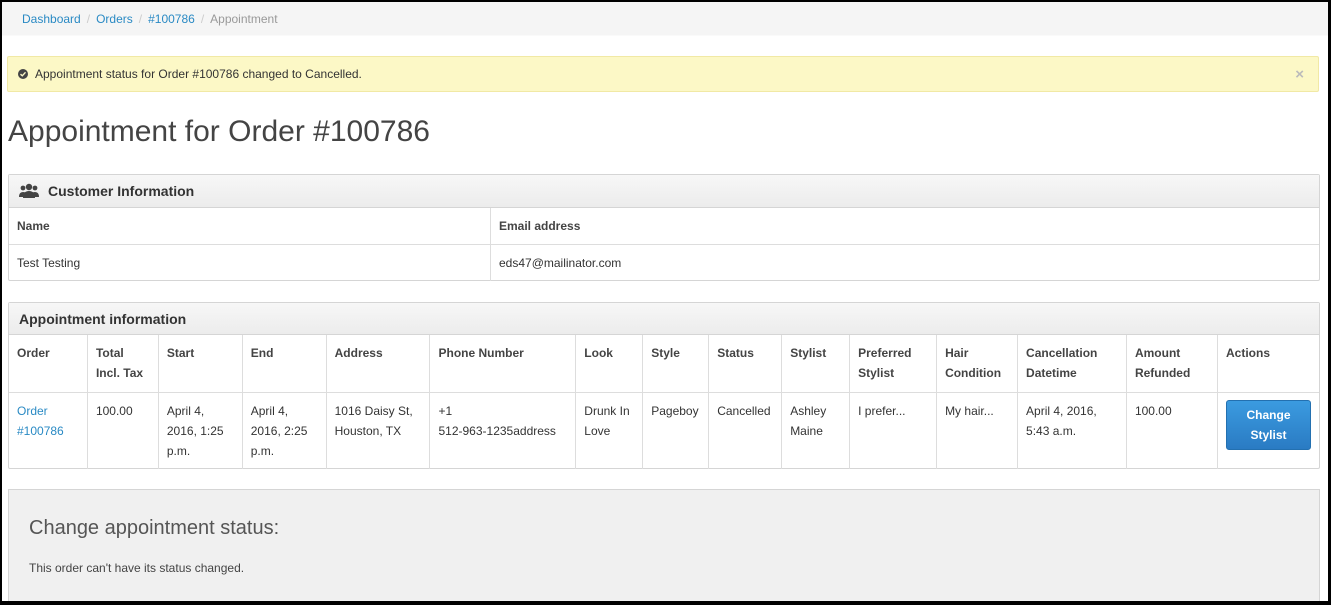  What do you see at coordinates (122, 430) in the screenshot?
I see `total-cell: 100.00` at bounding box center [122, 430].